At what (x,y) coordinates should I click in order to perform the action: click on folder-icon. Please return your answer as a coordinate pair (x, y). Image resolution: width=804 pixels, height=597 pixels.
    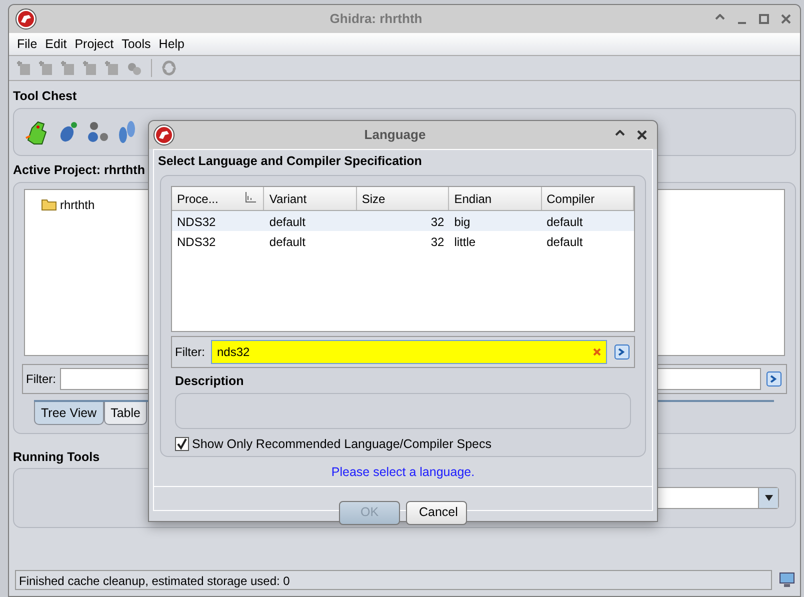
    Looking at the image, I should click on (49, 204).